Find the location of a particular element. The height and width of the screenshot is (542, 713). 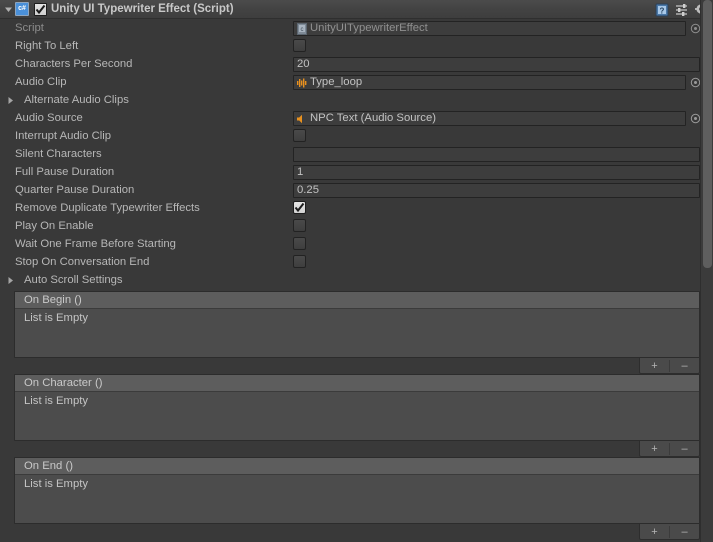

alternate-audio-clips-foldout-arrow is located at coordinates (10, 100).